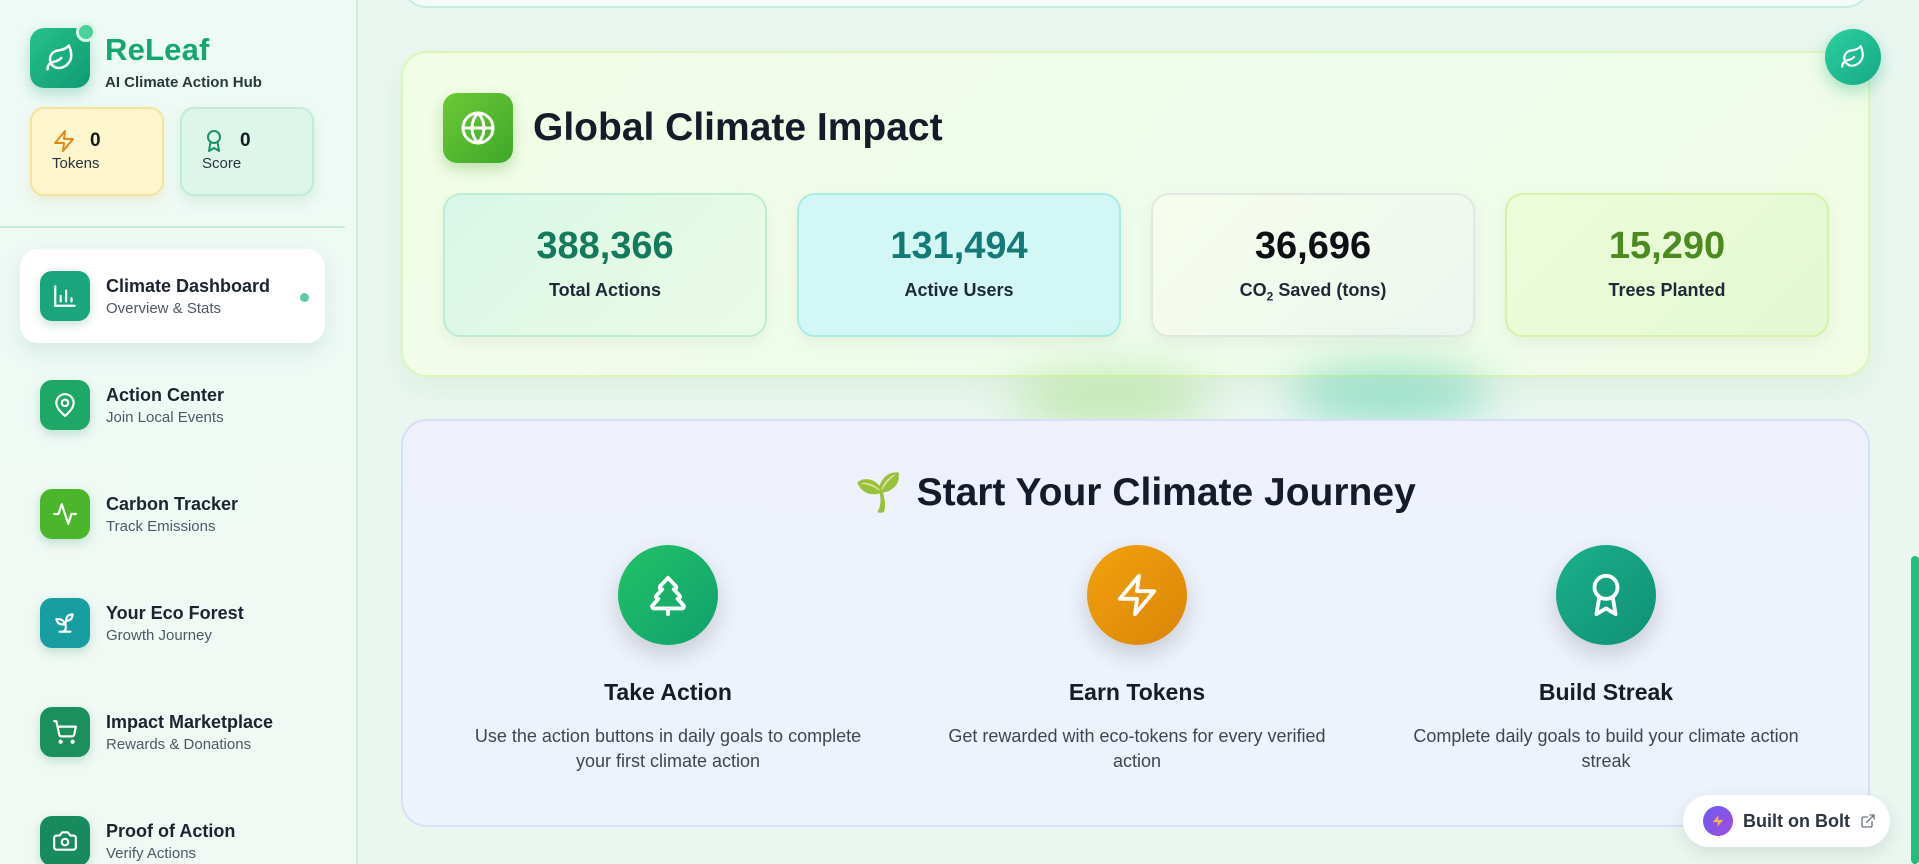  Describe the element at coordinates (1313, 246) in the screenshot. I see `metric-value: 36,696` at that location.